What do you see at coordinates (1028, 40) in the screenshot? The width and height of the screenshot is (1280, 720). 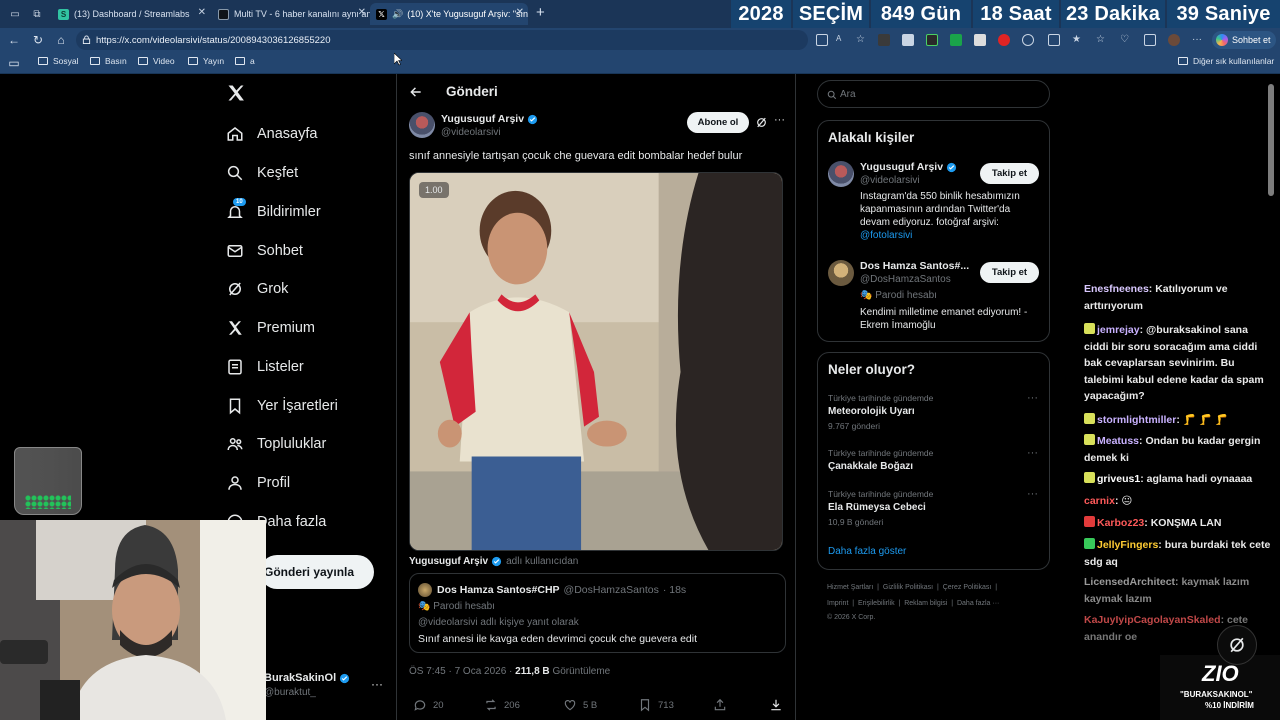 I see `extensions-puzzle-icon` at bounding box center [1028, 40].